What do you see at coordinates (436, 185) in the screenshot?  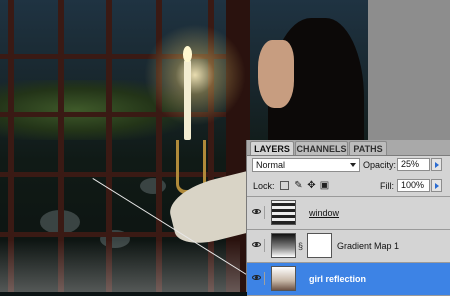 I see `fill-slider-arrow-icon` at bounding box center [436, 185].